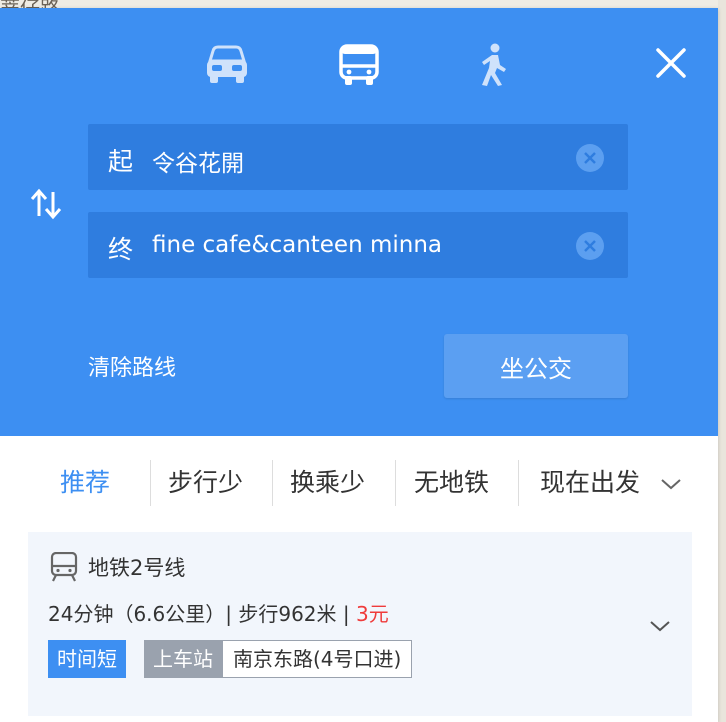  What do you see at coordinates (671, 63) in the screenshot?
I see `close-icon` at bounding box center [671, 63].